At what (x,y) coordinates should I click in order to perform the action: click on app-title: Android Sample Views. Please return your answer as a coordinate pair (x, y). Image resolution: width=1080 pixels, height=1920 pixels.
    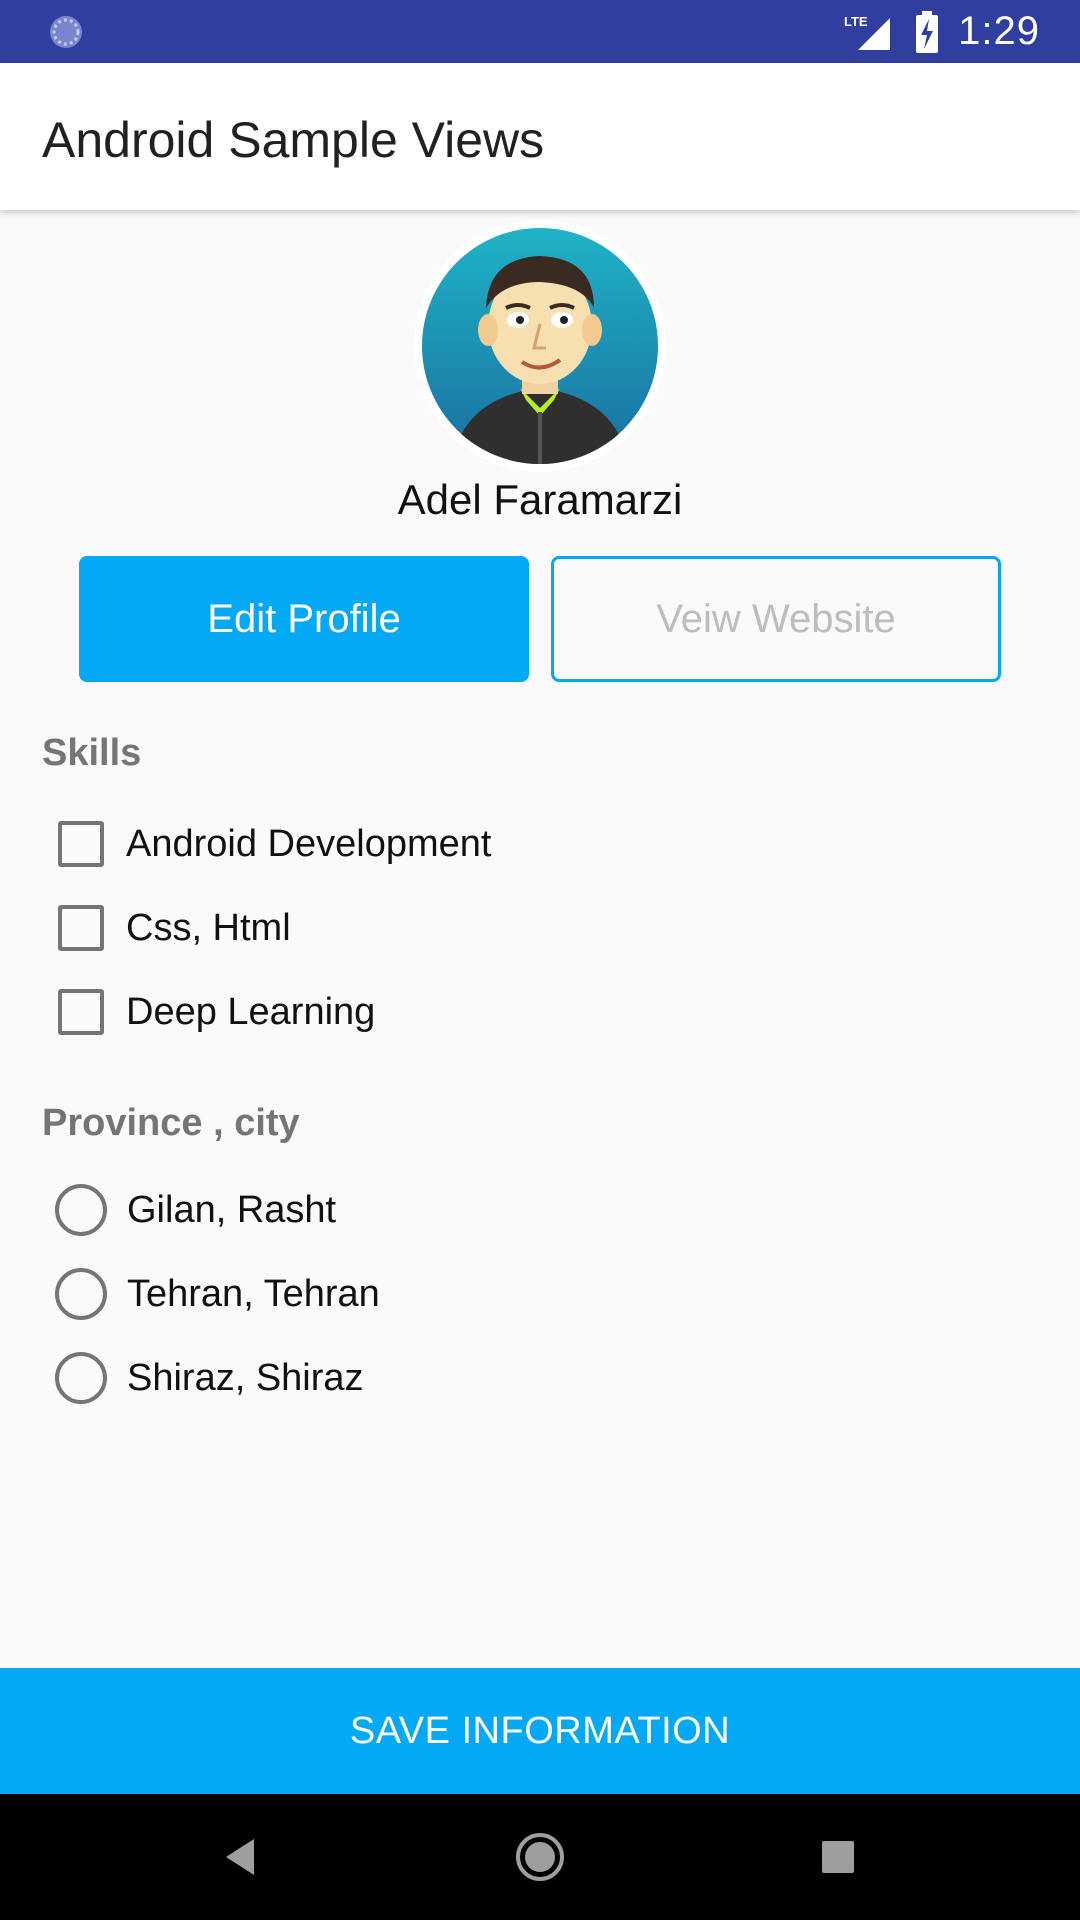
    Looking at the image, I should click on (293, 140).